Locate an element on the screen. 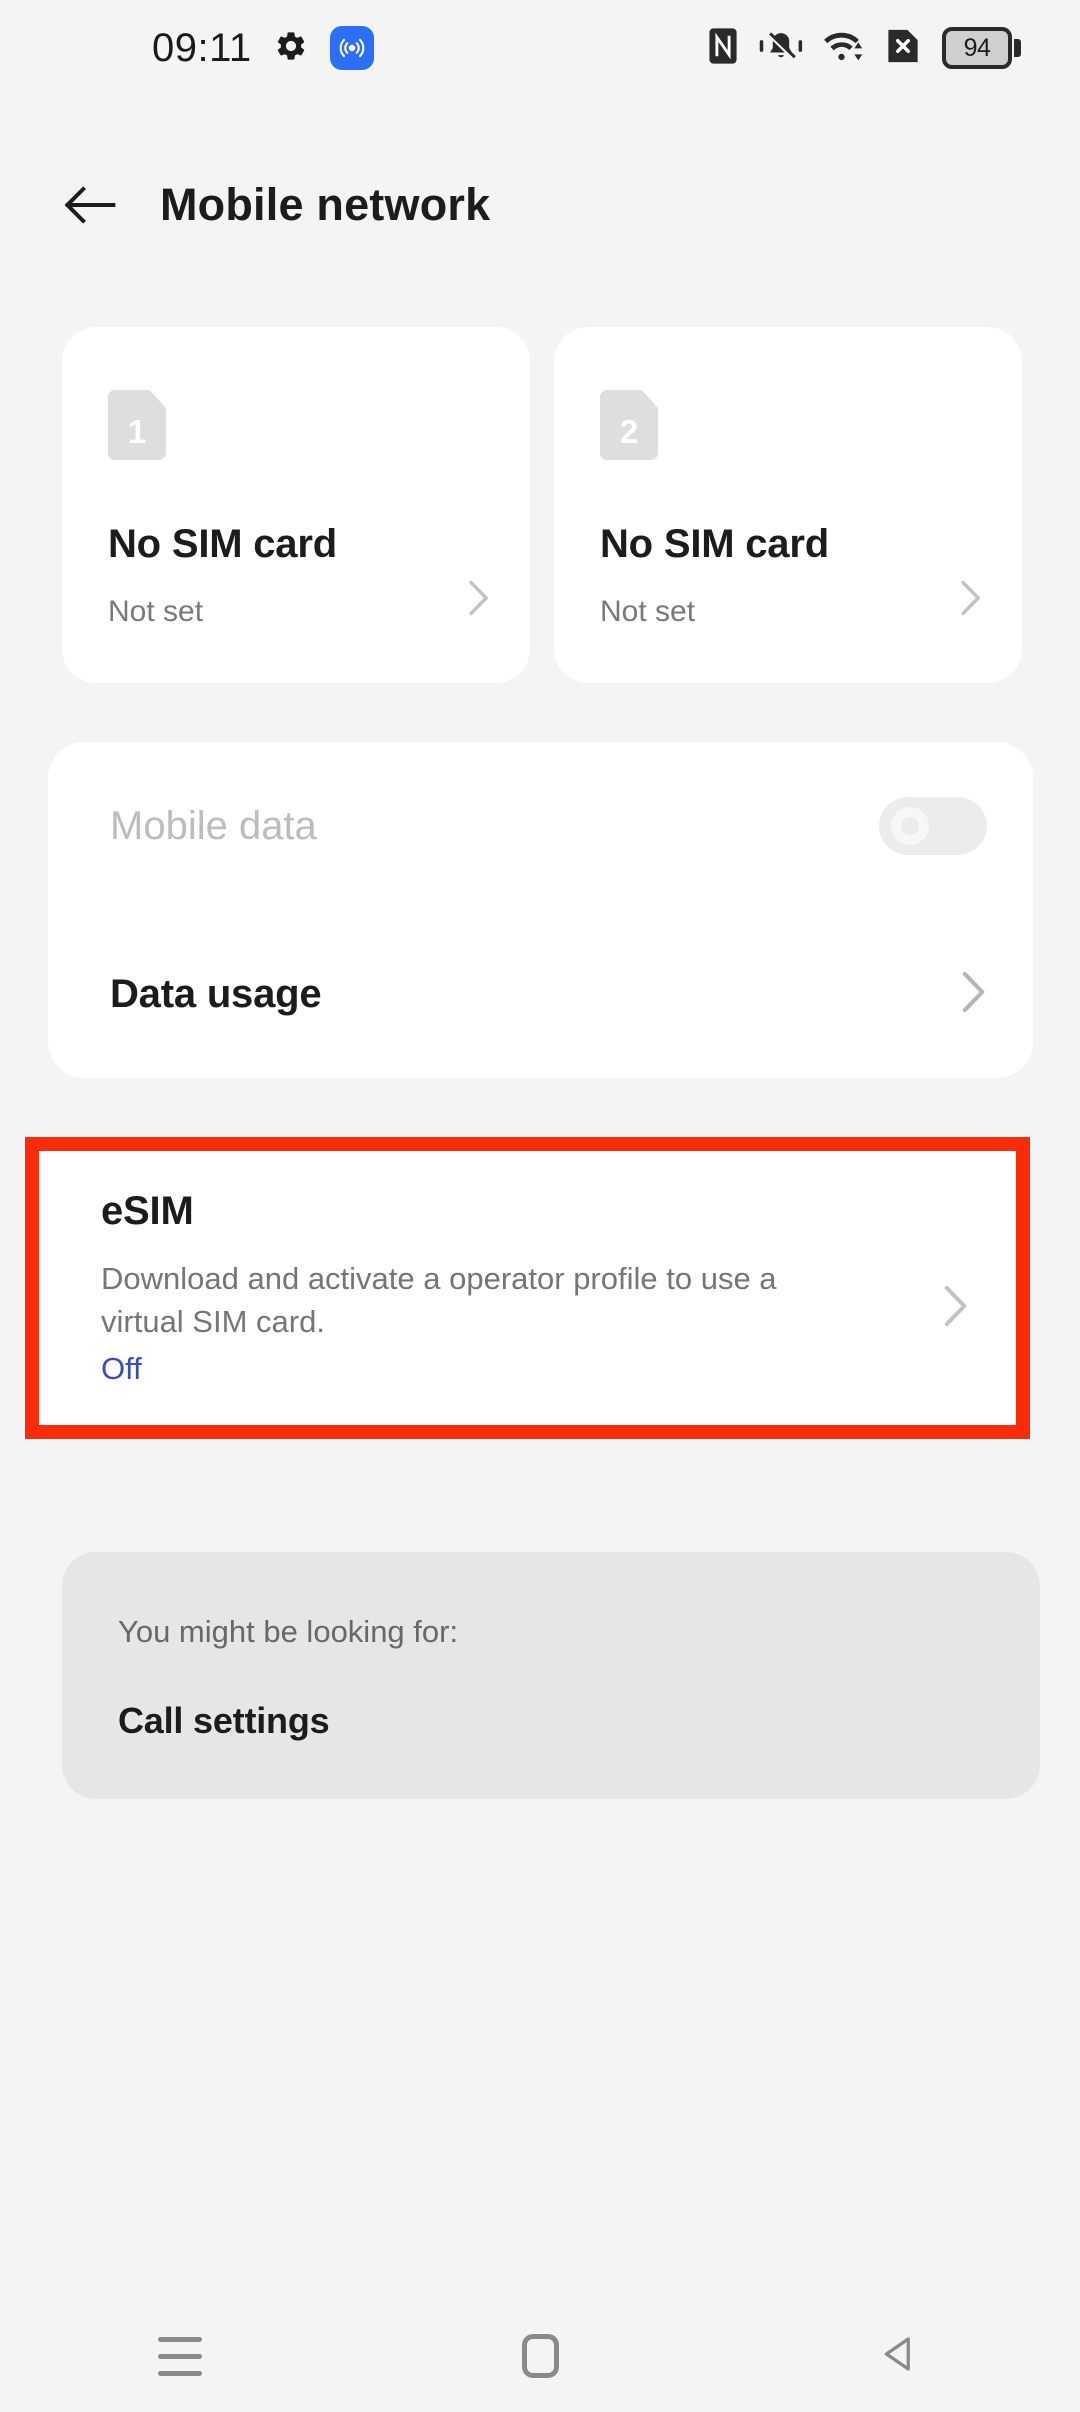 The height and width of the screenshot is (2412, 1080). navigation-bar is located at coordinates (540, 2356).